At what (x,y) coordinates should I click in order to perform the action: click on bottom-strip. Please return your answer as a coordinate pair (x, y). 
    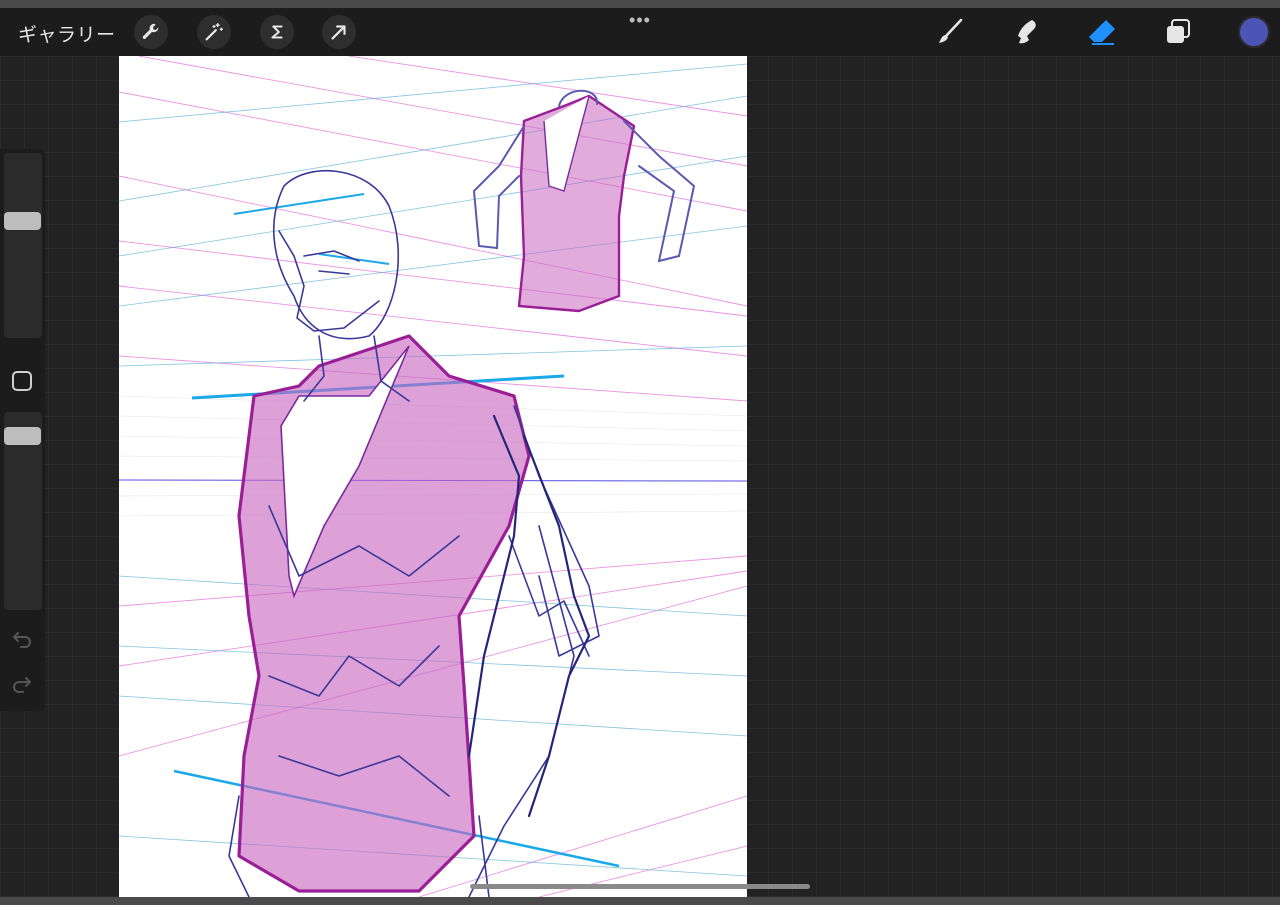
    Looking at the image, I should click on (640, 901).